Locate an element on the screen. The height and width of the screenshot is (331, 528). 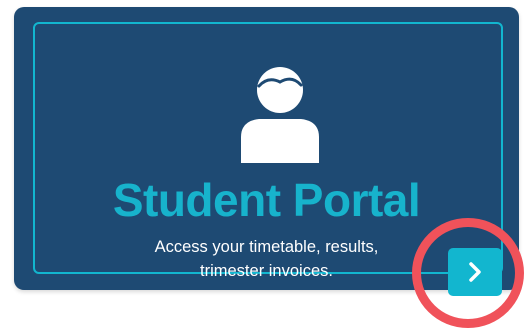
card-description-line-1: Access your timetable, results, is located at coordinates (266, 247).